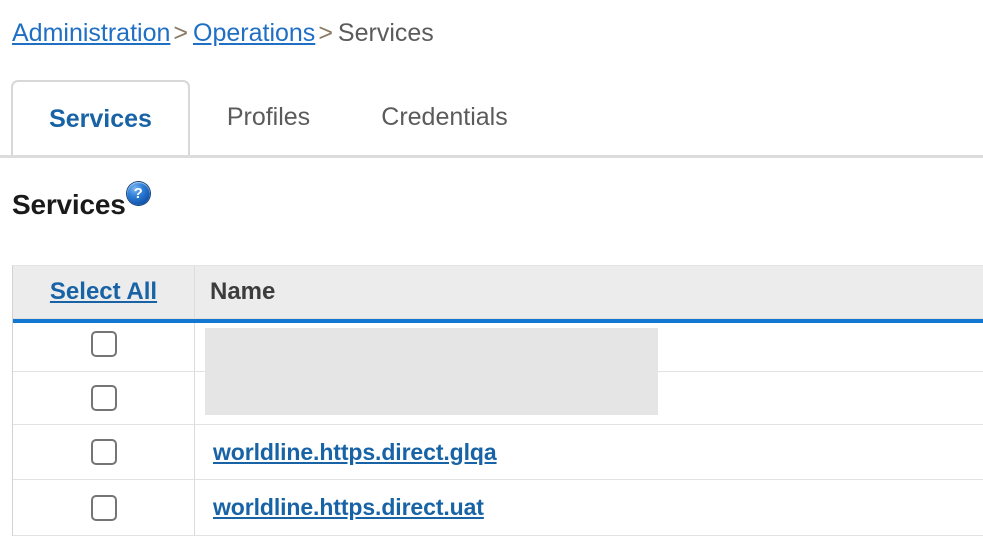 The height and width of the screenshot is (546, 983). Describe the element at coordinates (589, 452) in the screenshot. I see `row-name-cell: worldline.https.direct.glqa` at that location.